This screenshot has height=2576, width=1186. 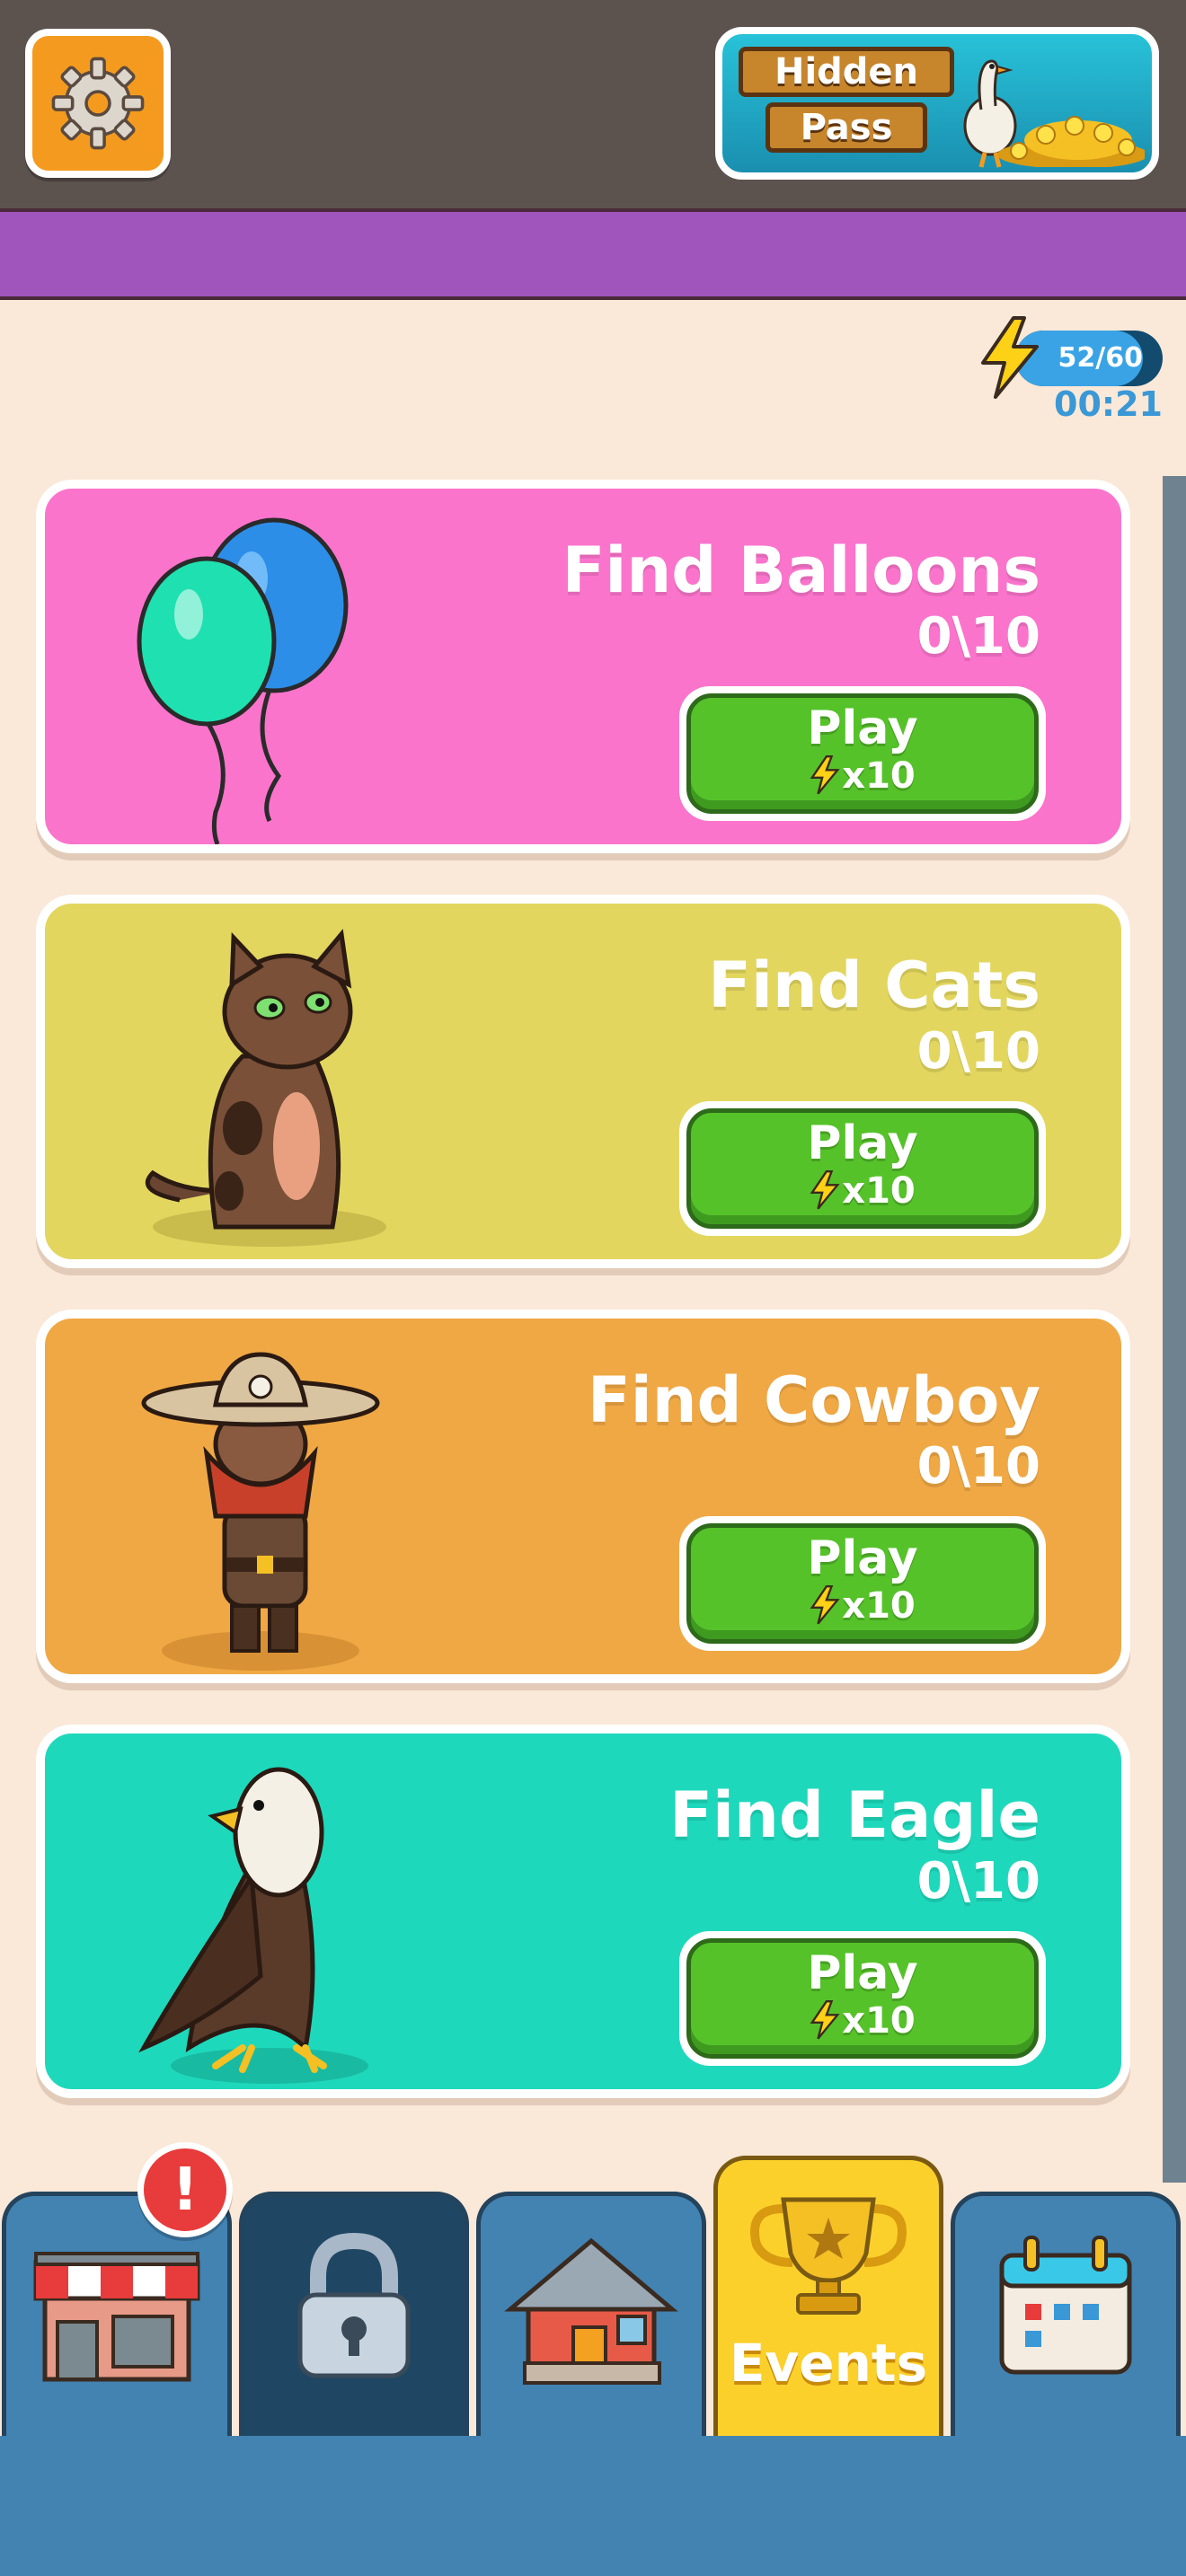 I want to click on tab-events: Events, so click(x=828, y=2296).